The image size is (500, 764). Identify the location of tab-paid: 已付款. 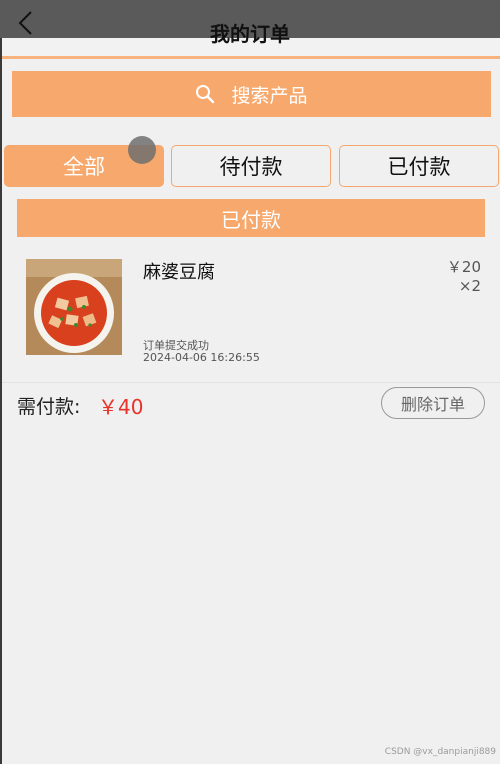
(419, 166).